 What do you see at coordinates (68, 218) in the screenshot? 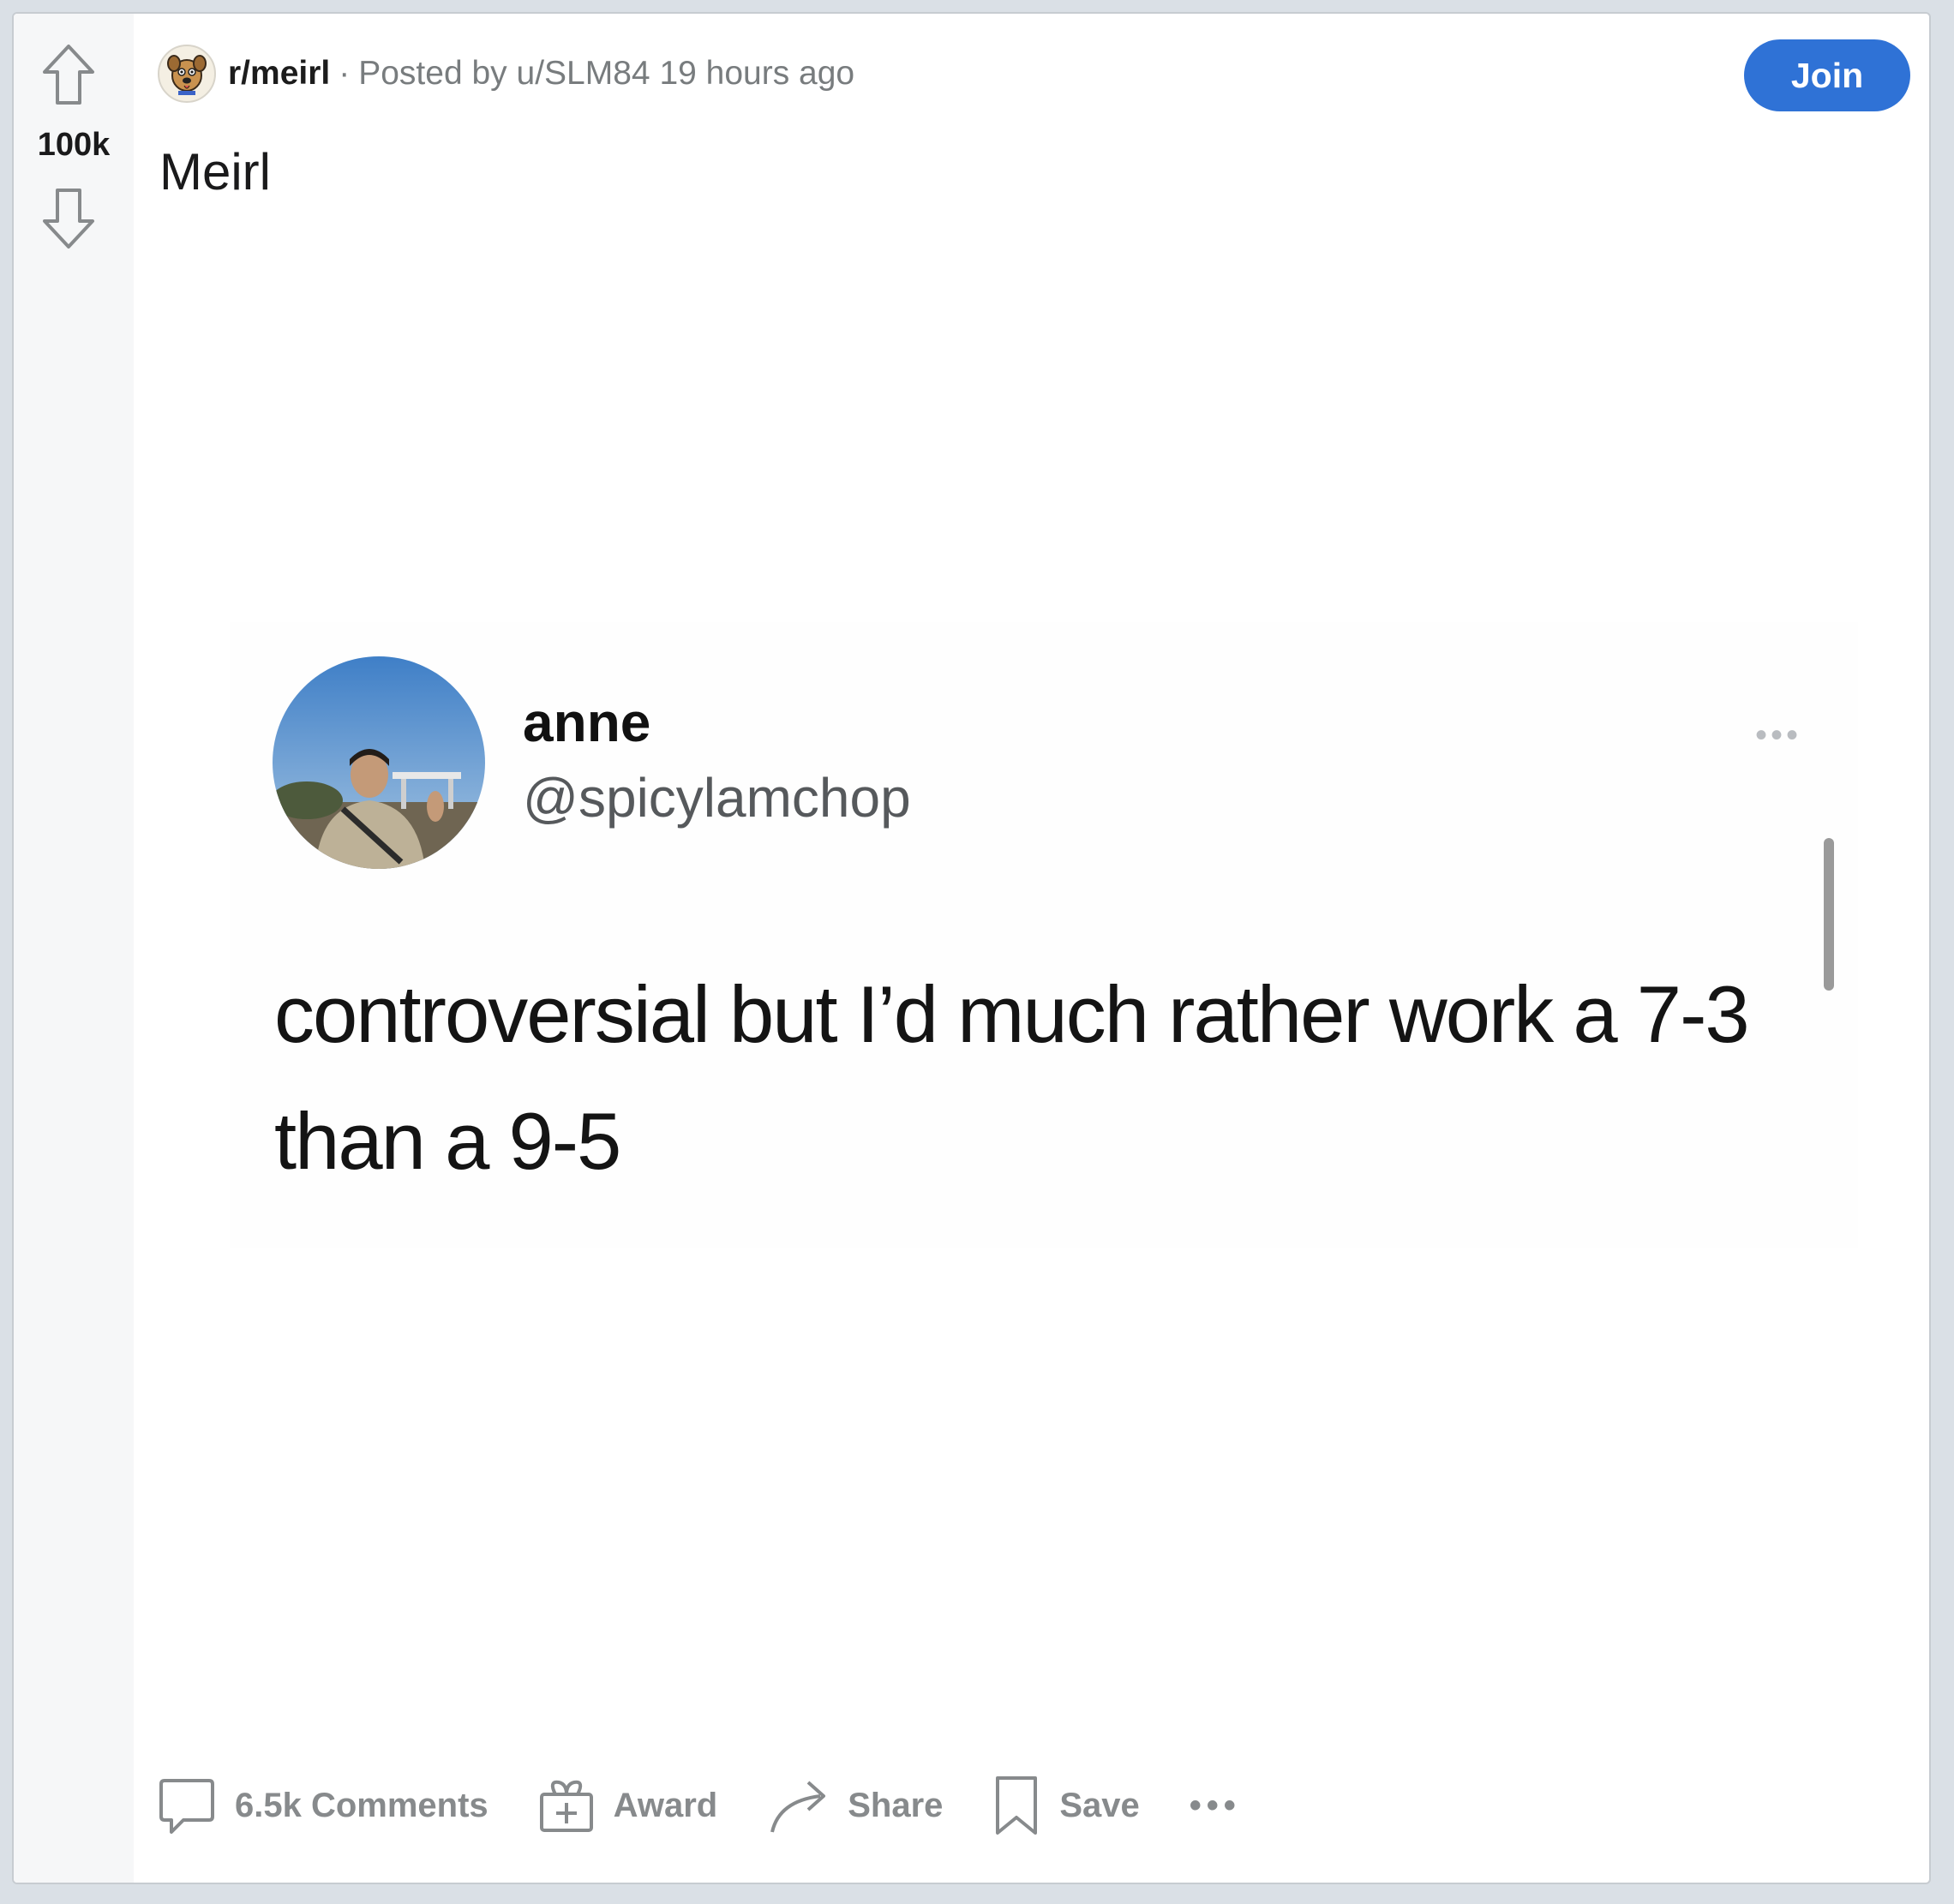
I see `downvote-icon` at bounding box center [68, 218].